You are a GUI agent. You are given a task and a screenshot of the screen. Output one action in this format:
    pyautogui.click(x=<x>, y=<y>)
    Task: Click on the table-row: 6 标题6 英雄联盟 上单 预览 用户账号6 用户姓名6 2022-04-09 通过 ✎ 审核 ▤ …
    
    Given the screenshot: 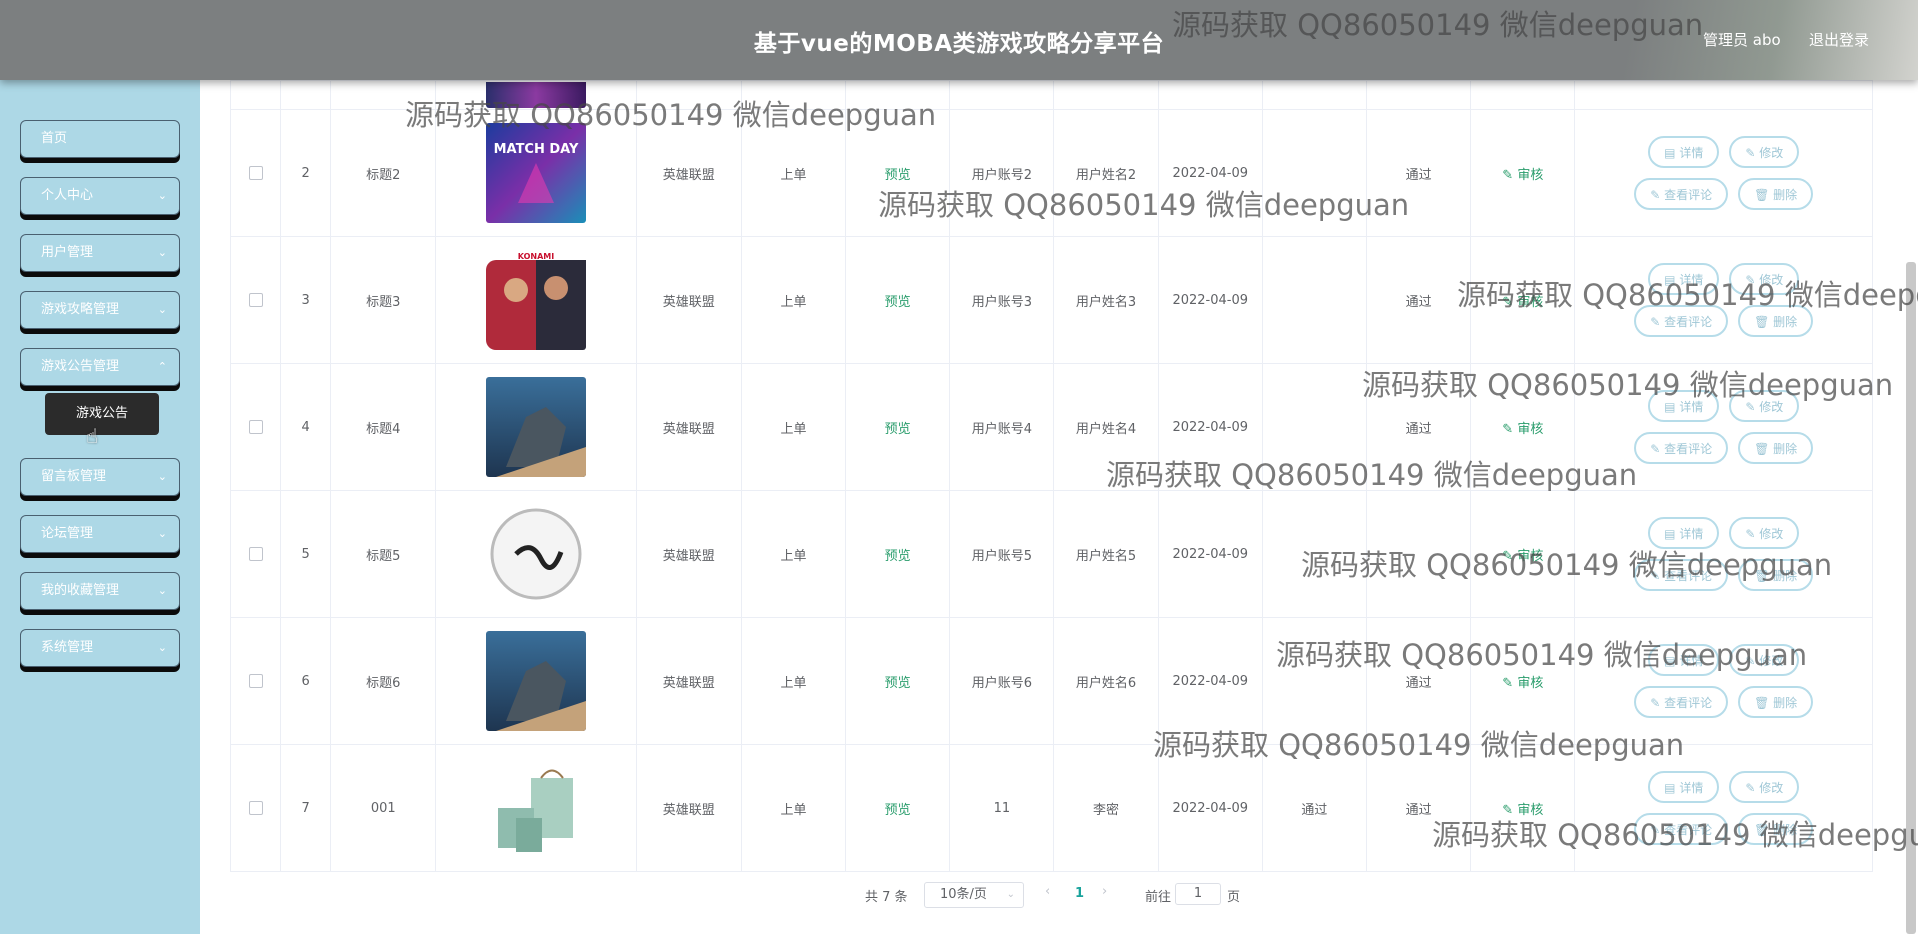 What is the action you would take?
    pyautogui.click(x=1051, y=681)
    